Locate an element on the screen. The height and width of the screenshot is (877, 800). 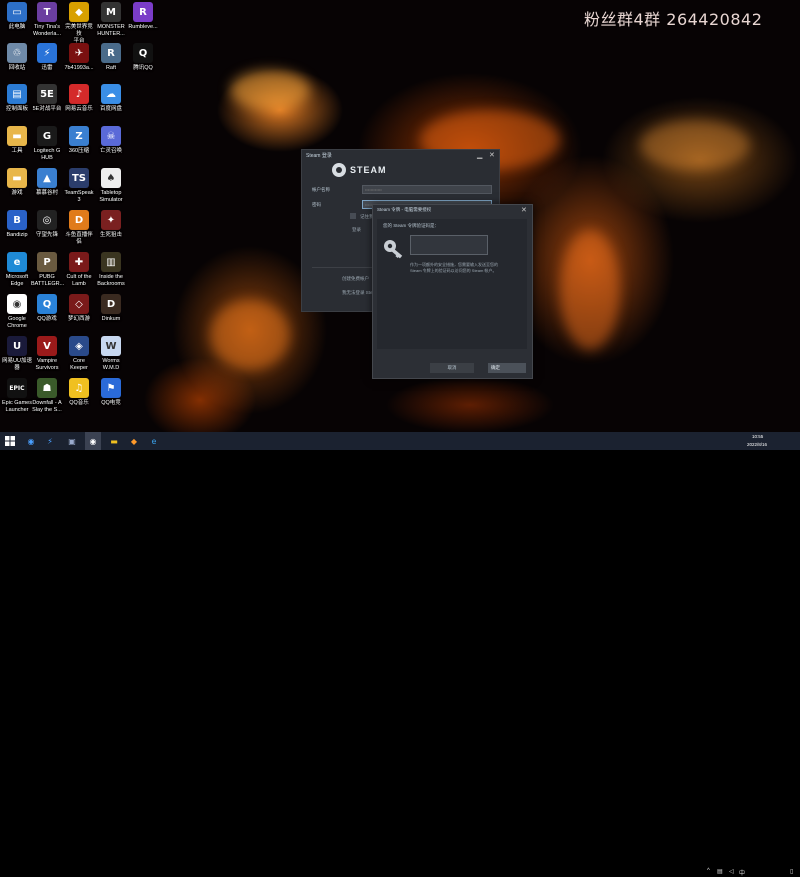
wallpaper-flame is located at coordinates (250, 335).